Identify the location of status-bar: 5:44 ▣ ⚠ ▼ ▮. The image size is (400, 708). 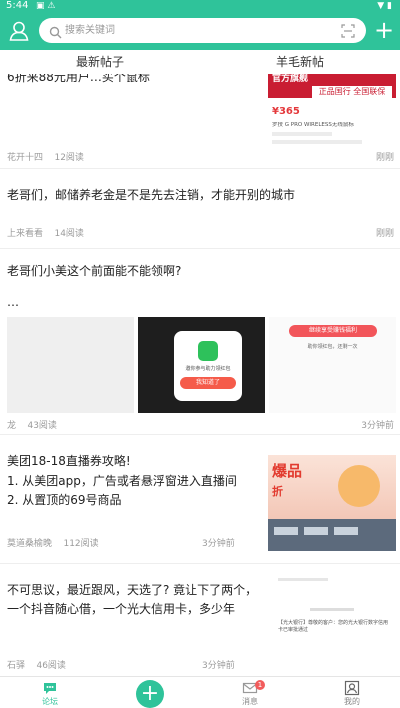
(200, 6).